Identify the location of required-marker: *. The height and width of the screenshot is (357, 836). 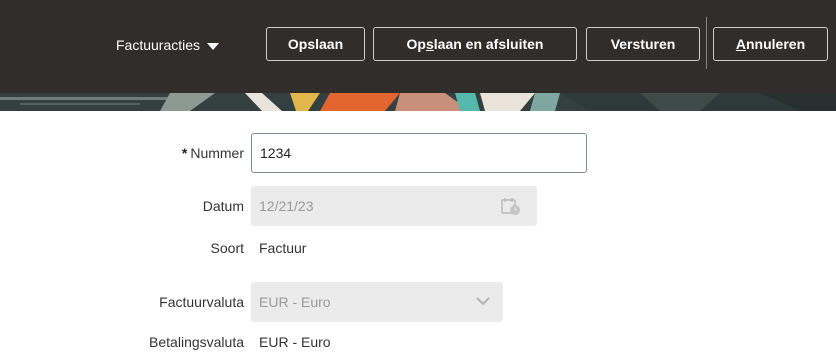
(184, 153).